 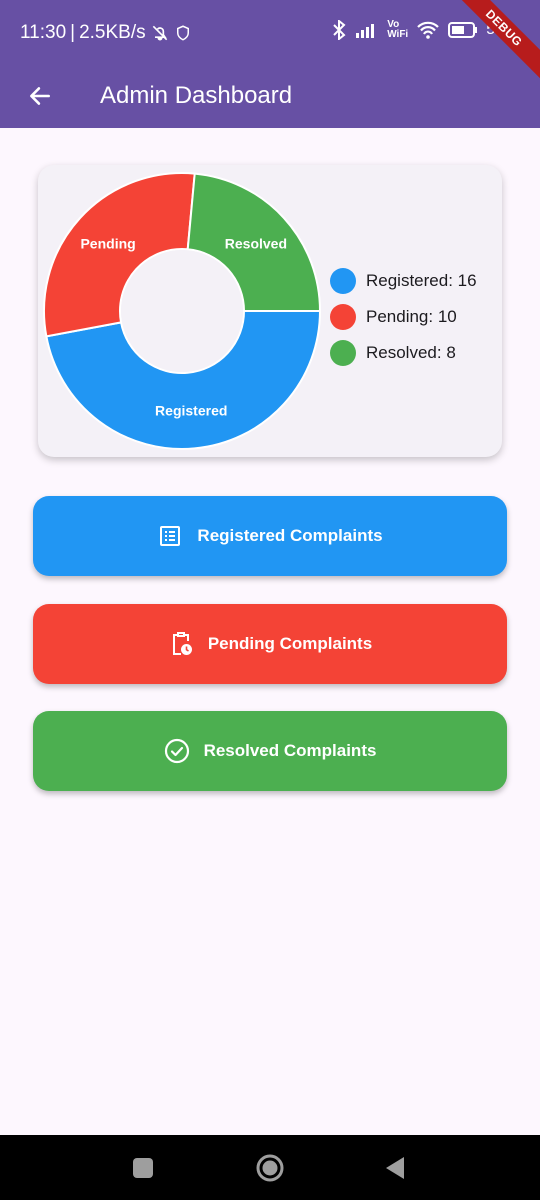 What do you see at coordinates (463, 30) in the screenshot?
I see `battery-icon` at bounding box center [463, 30].